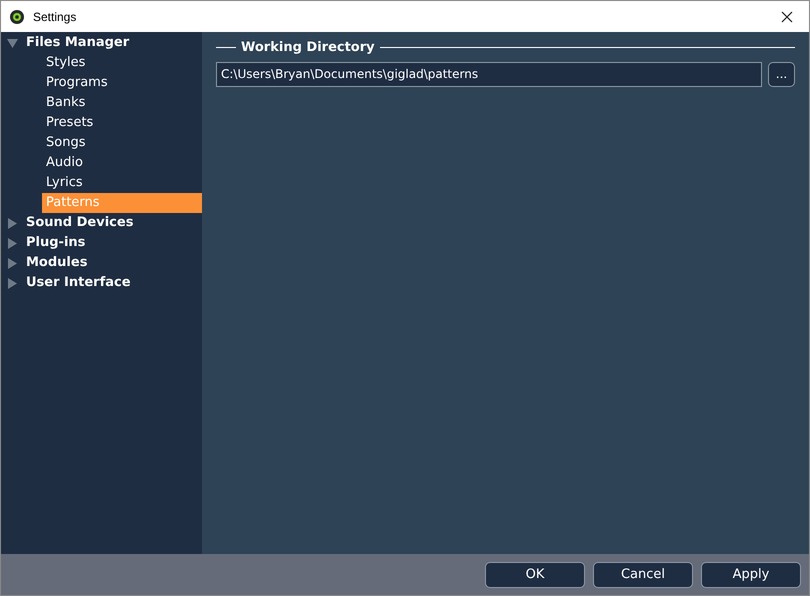  I want to click on path-field: C:\Users\Bryan\Documents\giglad\patterns, so click(489, 74).